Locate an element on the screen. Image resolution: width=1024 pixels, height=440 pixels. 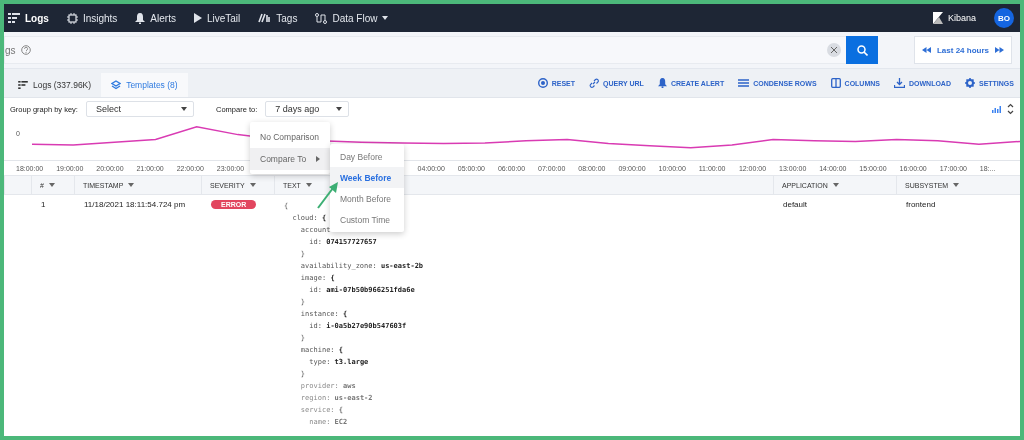
menu-item: Week Before is located at coordinates (367, 177).